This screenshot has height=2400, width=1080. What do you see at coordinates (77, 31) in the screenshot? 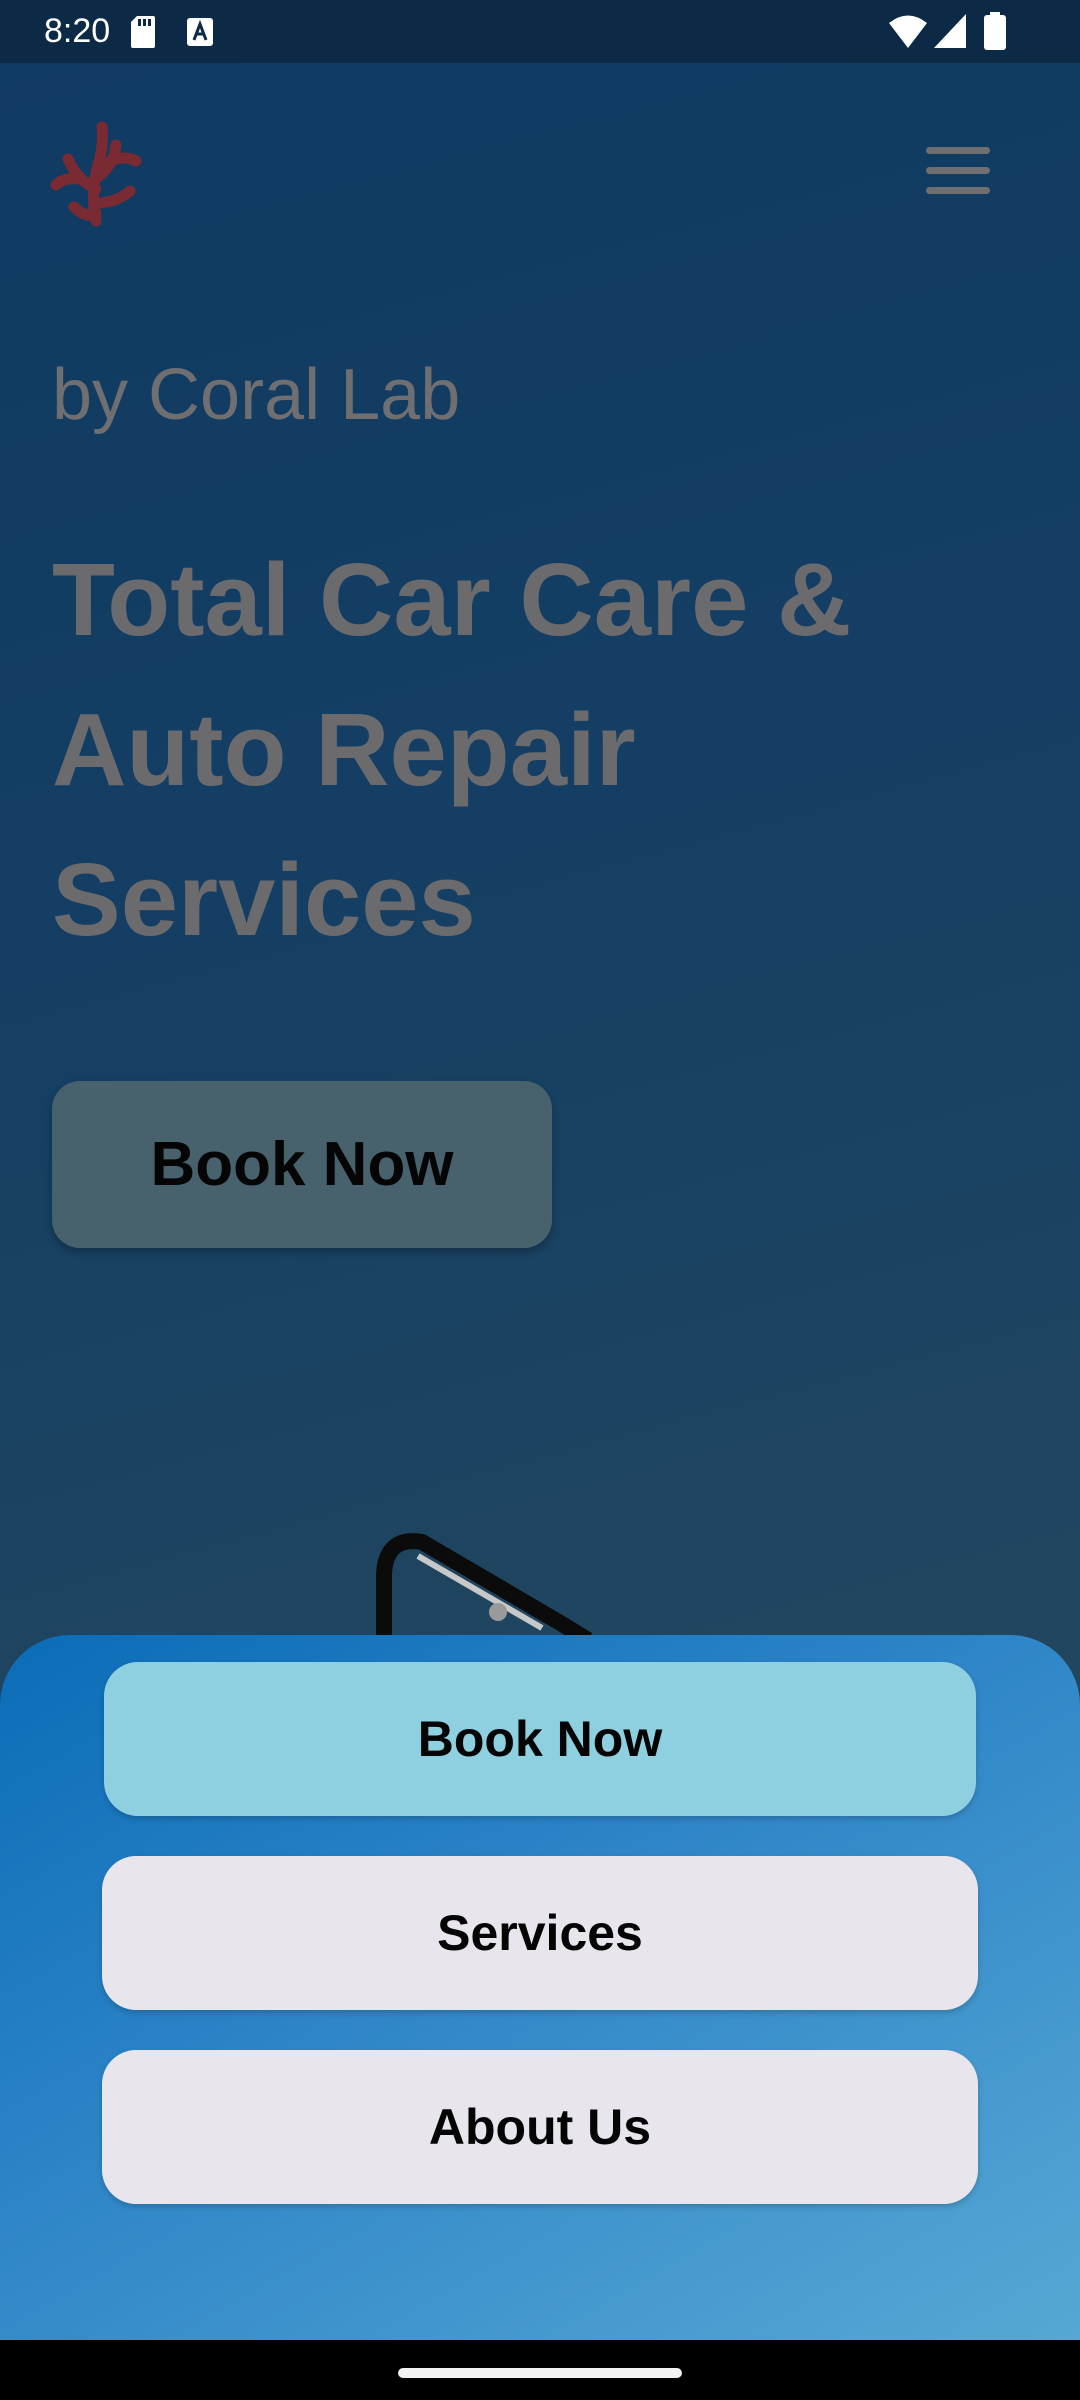
I see `status-time: 8:20` at bounding box center [77, 31].